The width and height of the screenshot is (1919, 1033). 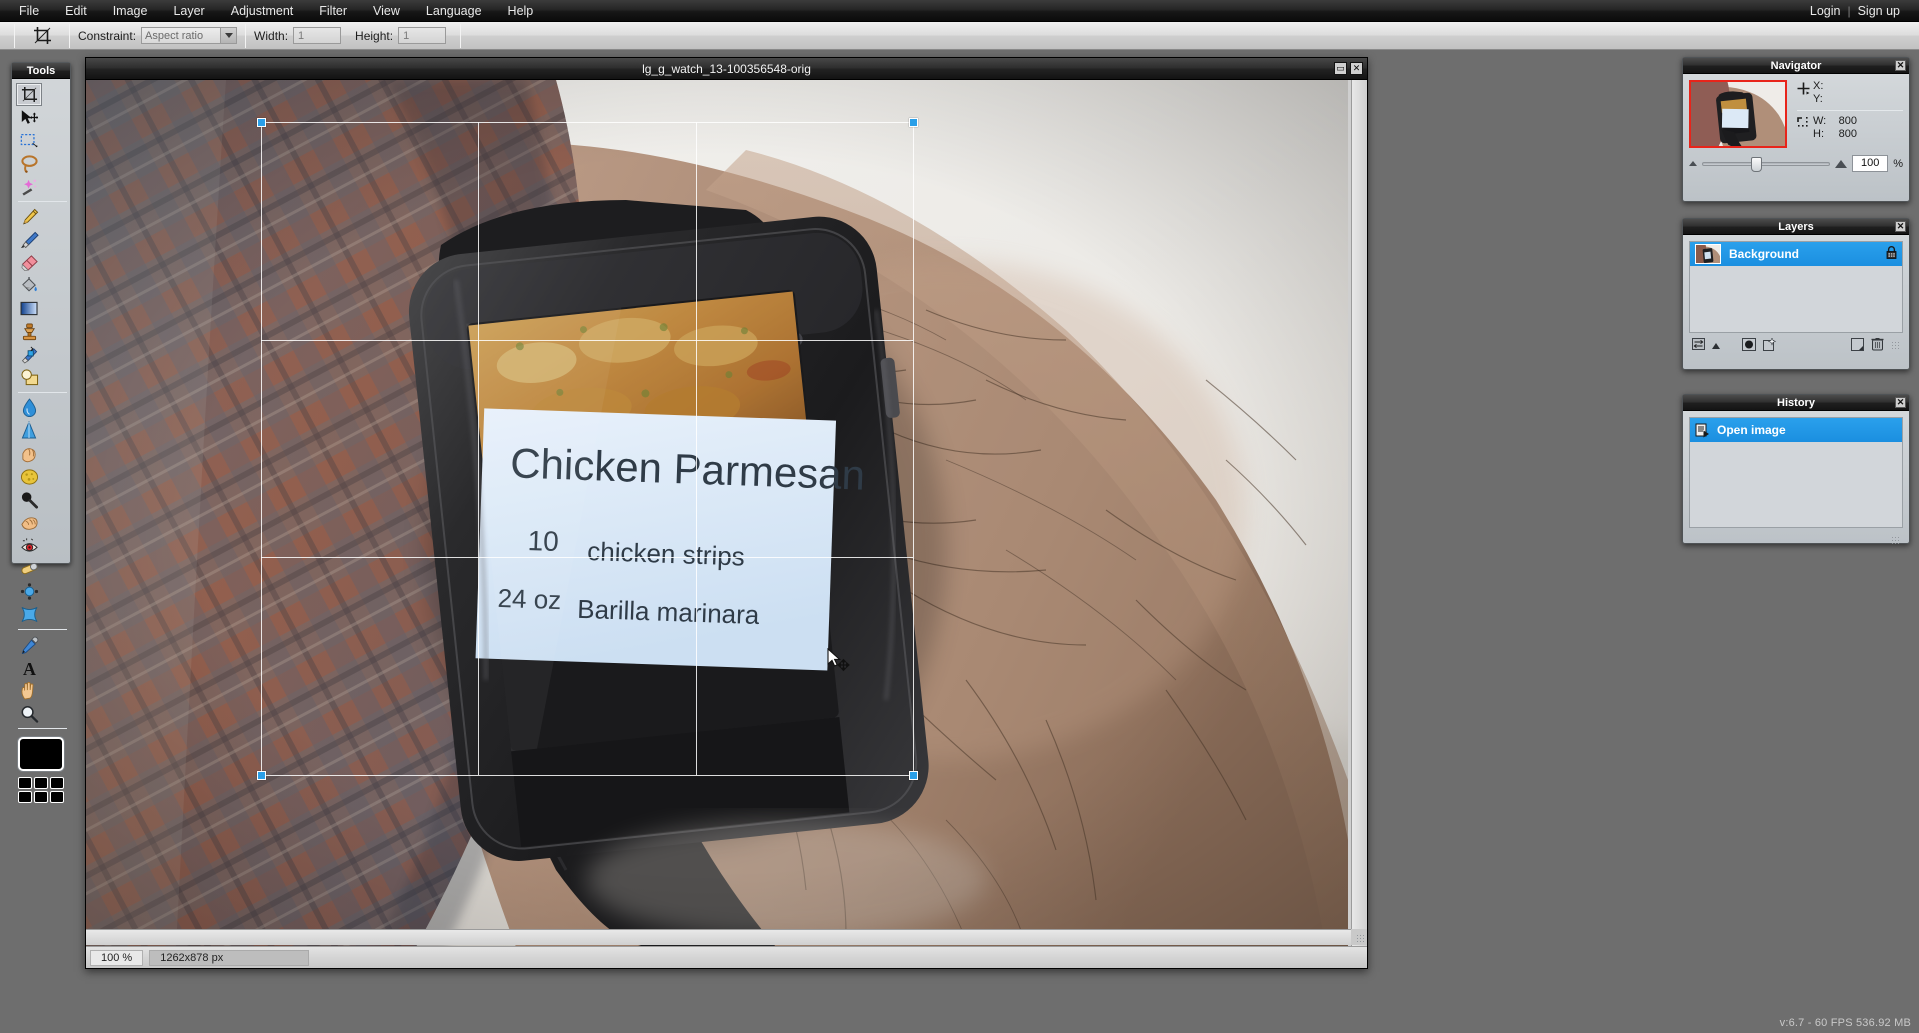 What do you see at coordinates (1796, 430) in the screenshot?
I see `history-row-open-image: Open image` at bounding box center [1796, 430].